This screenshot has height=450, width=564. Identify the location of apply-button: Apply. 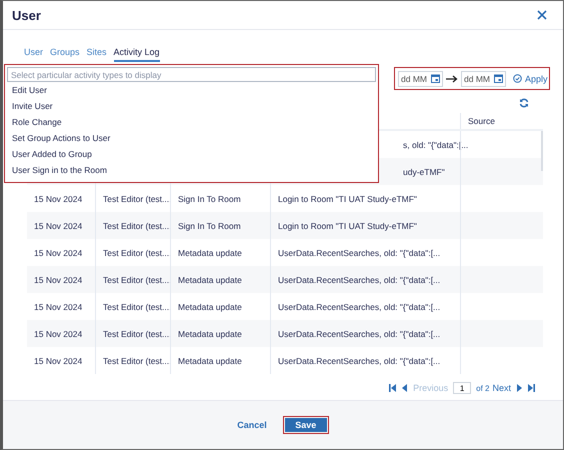
(530, 79).